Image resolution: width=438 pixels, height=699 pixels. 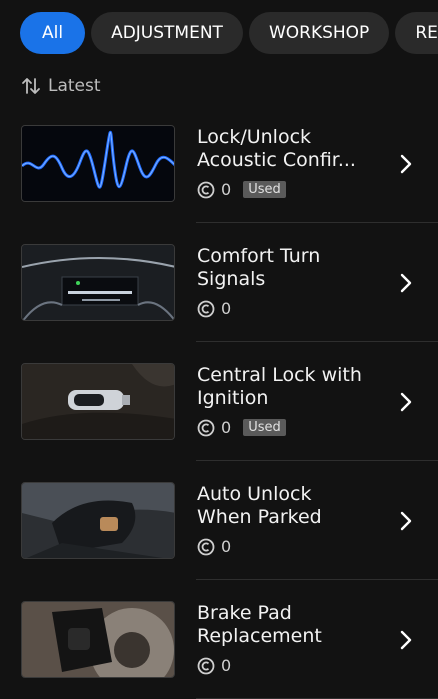 I want to click on gear-shifter-image, so click(x=98, y=520).